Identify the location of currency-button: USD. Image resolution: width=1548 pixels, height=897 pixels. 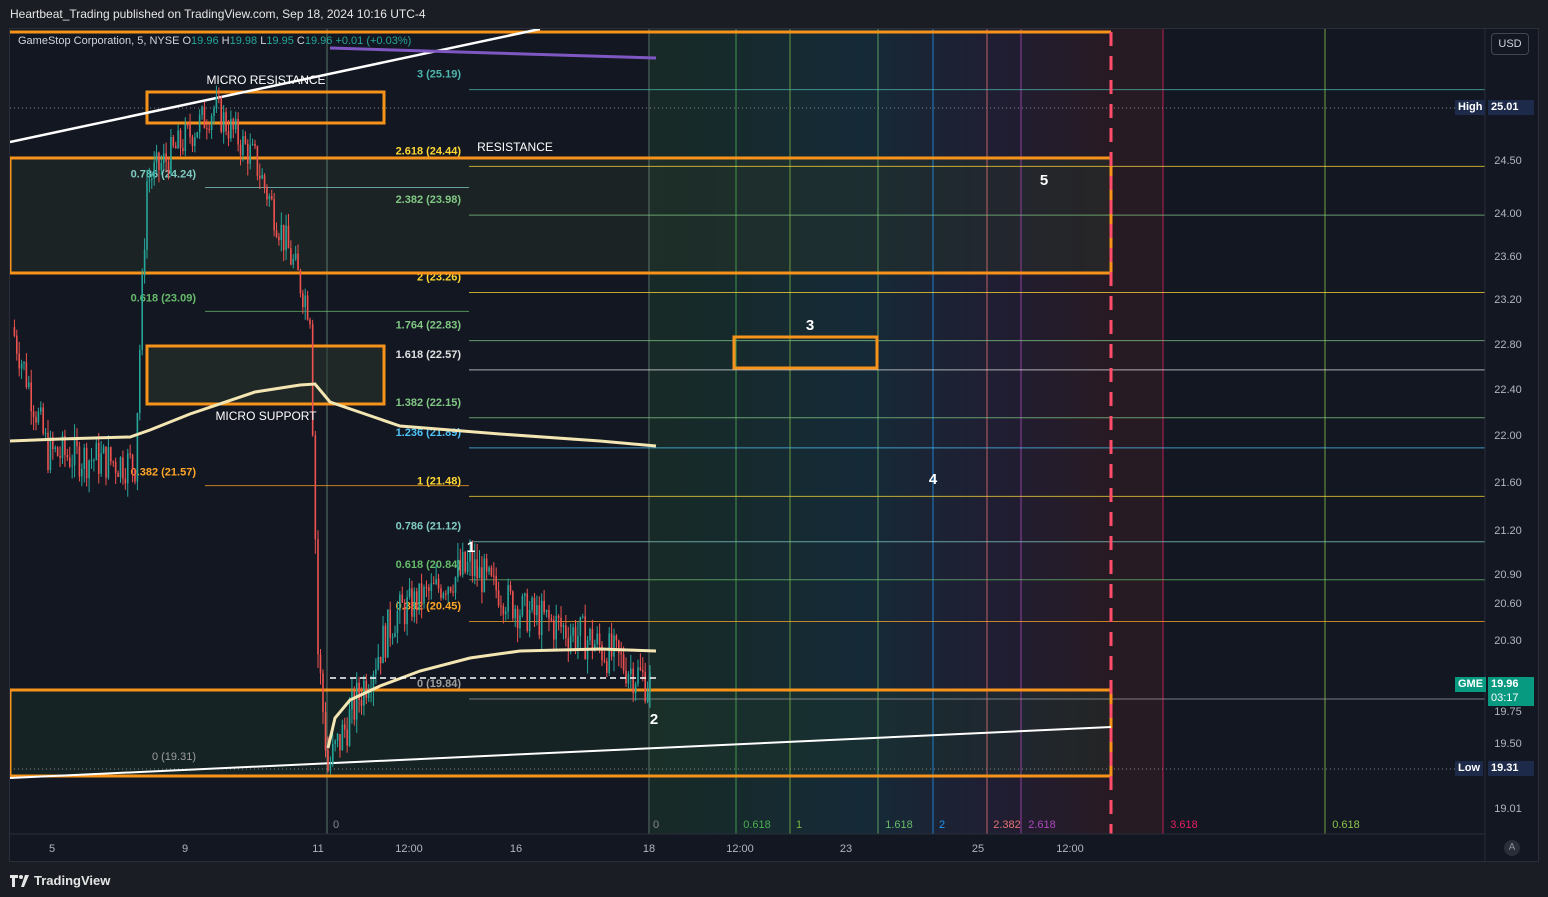
(1510, 44).